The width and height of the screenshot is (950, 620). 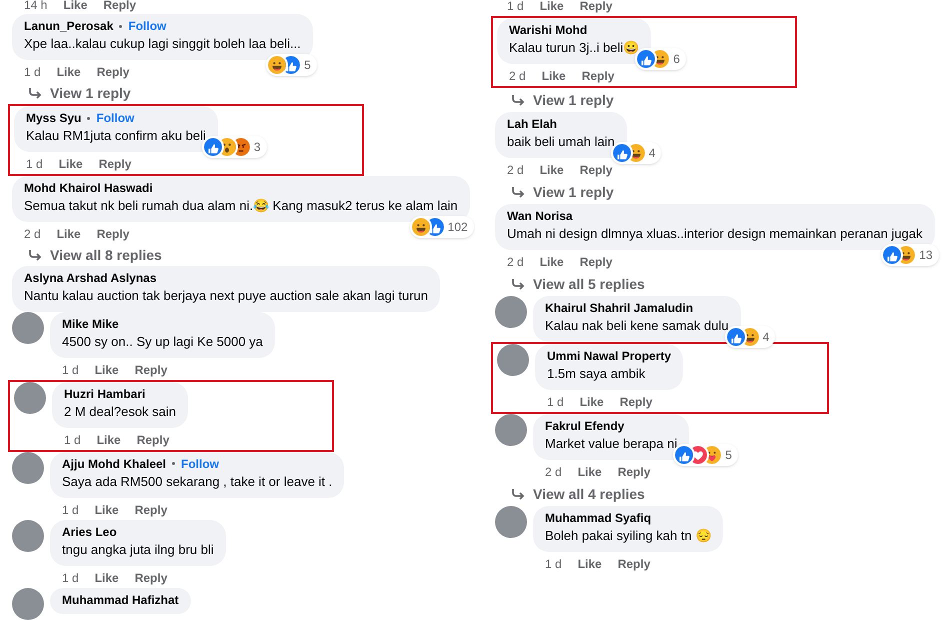 What do you see at coordinates (532, 124) in the screenshot?
I see `commenter-name: Lah Elah` at bounding box center [532, 124].